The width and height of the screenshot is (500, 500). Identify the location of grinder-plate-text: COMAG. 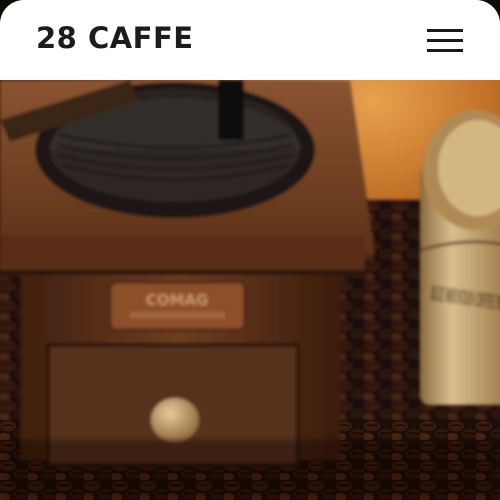
(177, 300).